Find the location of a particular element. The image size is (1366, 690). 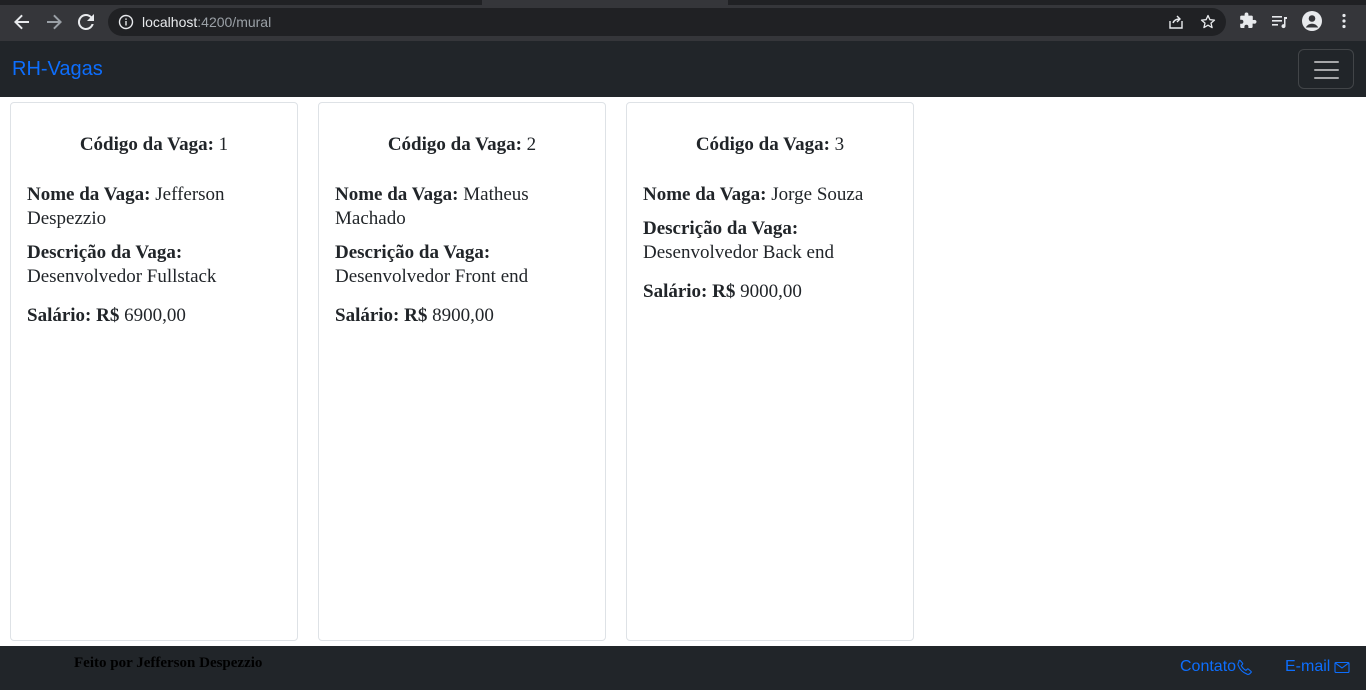

url-host: localhost is located at coordinates (170, 22).